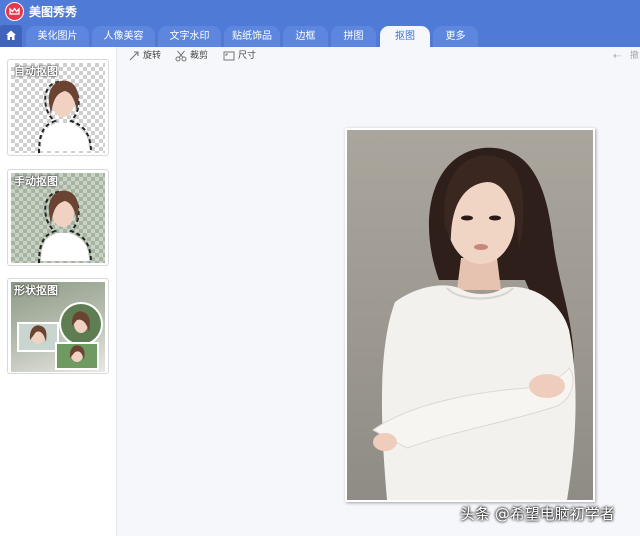 Image resolution: width=640 pixels, height=536 pixels. I want to click on edit-toolbar: 旋转 裁剪 尺寸 ⇠ 撤, so click(380, 56).